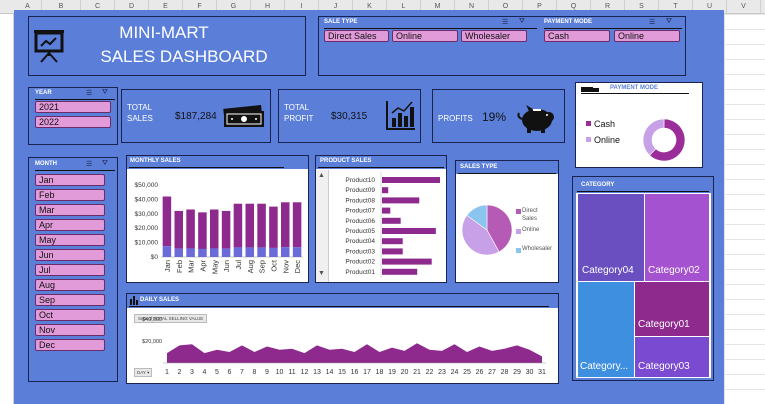 The width and height of the screenshot is (765, 404). What do you see at coordinates (356, 36) in the screenshot?
I see `sale-type-option-direct-sales: Direct Sales` at bounding box center [356, 36].